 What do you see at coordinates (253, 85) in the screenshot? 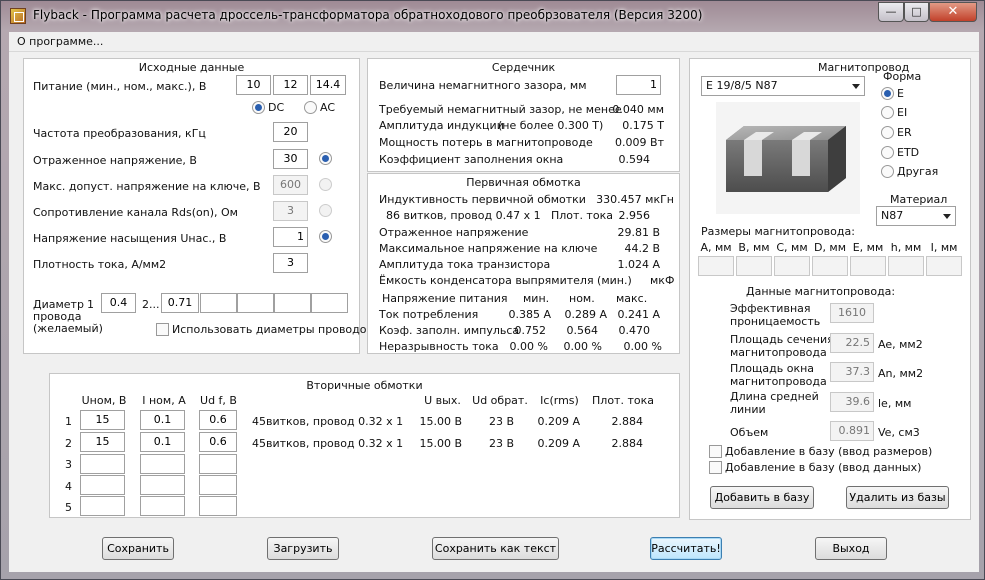
I see `supply-min-input: 10` at bounding box center [253, 85].